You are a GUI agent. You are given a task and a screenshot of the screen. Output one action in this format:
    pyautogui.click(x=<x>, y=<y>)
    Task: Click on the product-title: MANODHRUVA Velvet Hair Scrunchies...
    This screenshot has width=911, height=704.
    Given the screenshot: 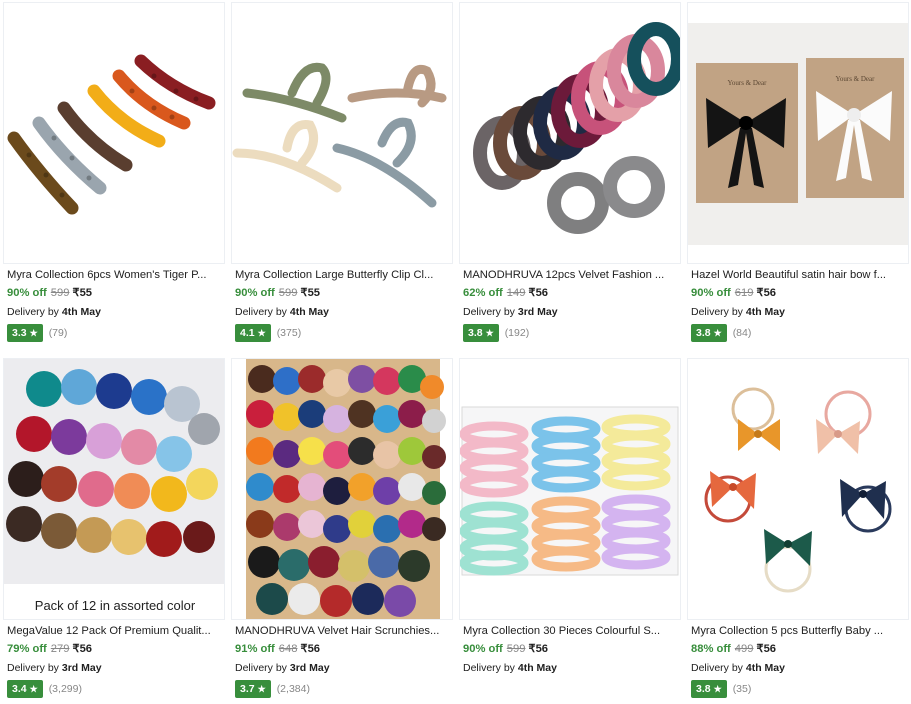 What is the action you would take?
    pyautogui.click(x=342, y=631)
    